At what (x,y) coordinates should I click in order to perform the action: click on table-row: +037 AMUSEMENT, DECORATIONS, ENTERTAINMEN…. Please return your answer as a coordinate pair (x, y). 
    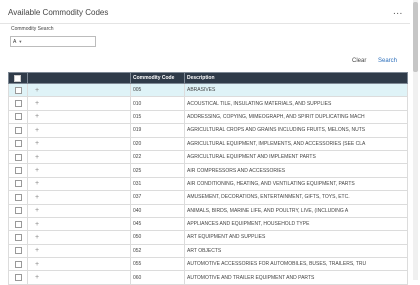
    Looking at the image, I should click on (208, 197).